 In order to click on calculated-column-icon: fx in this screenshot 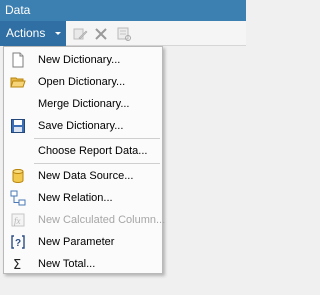, I will do `click(18, 220)`.